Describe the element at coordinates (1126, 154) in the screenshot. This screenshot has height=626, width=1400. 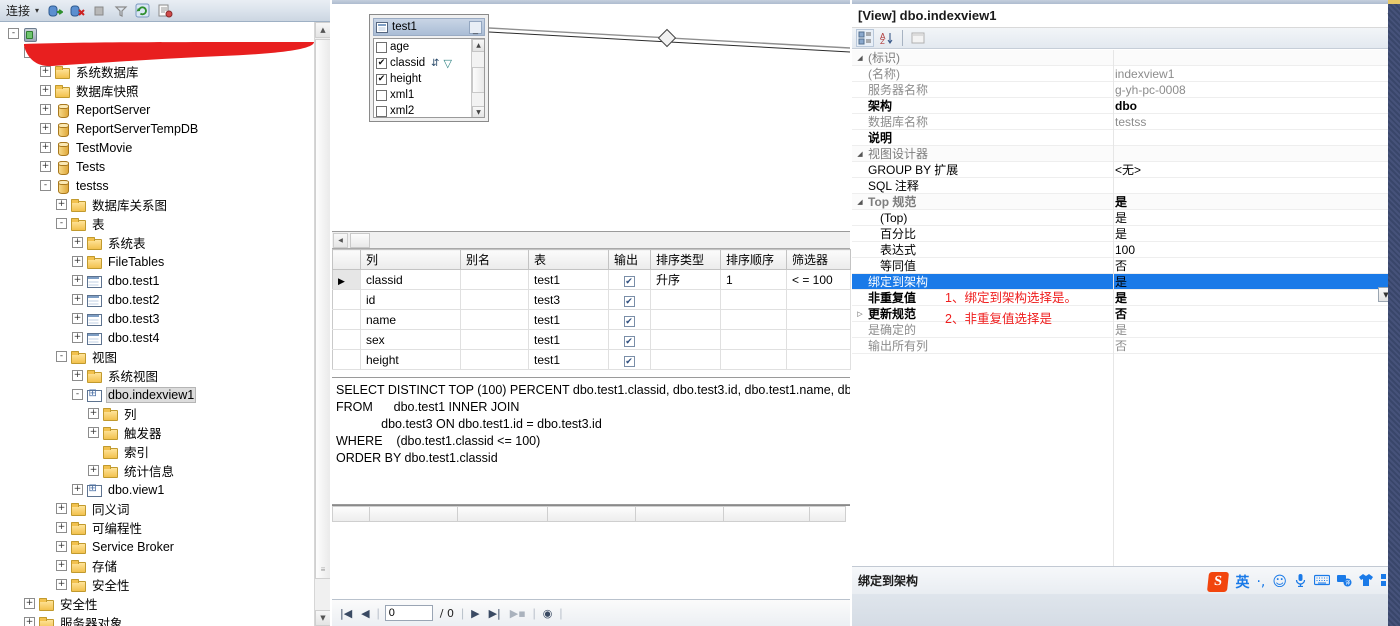
I see `property-category-row: ◢ 视图设计器` at that location.